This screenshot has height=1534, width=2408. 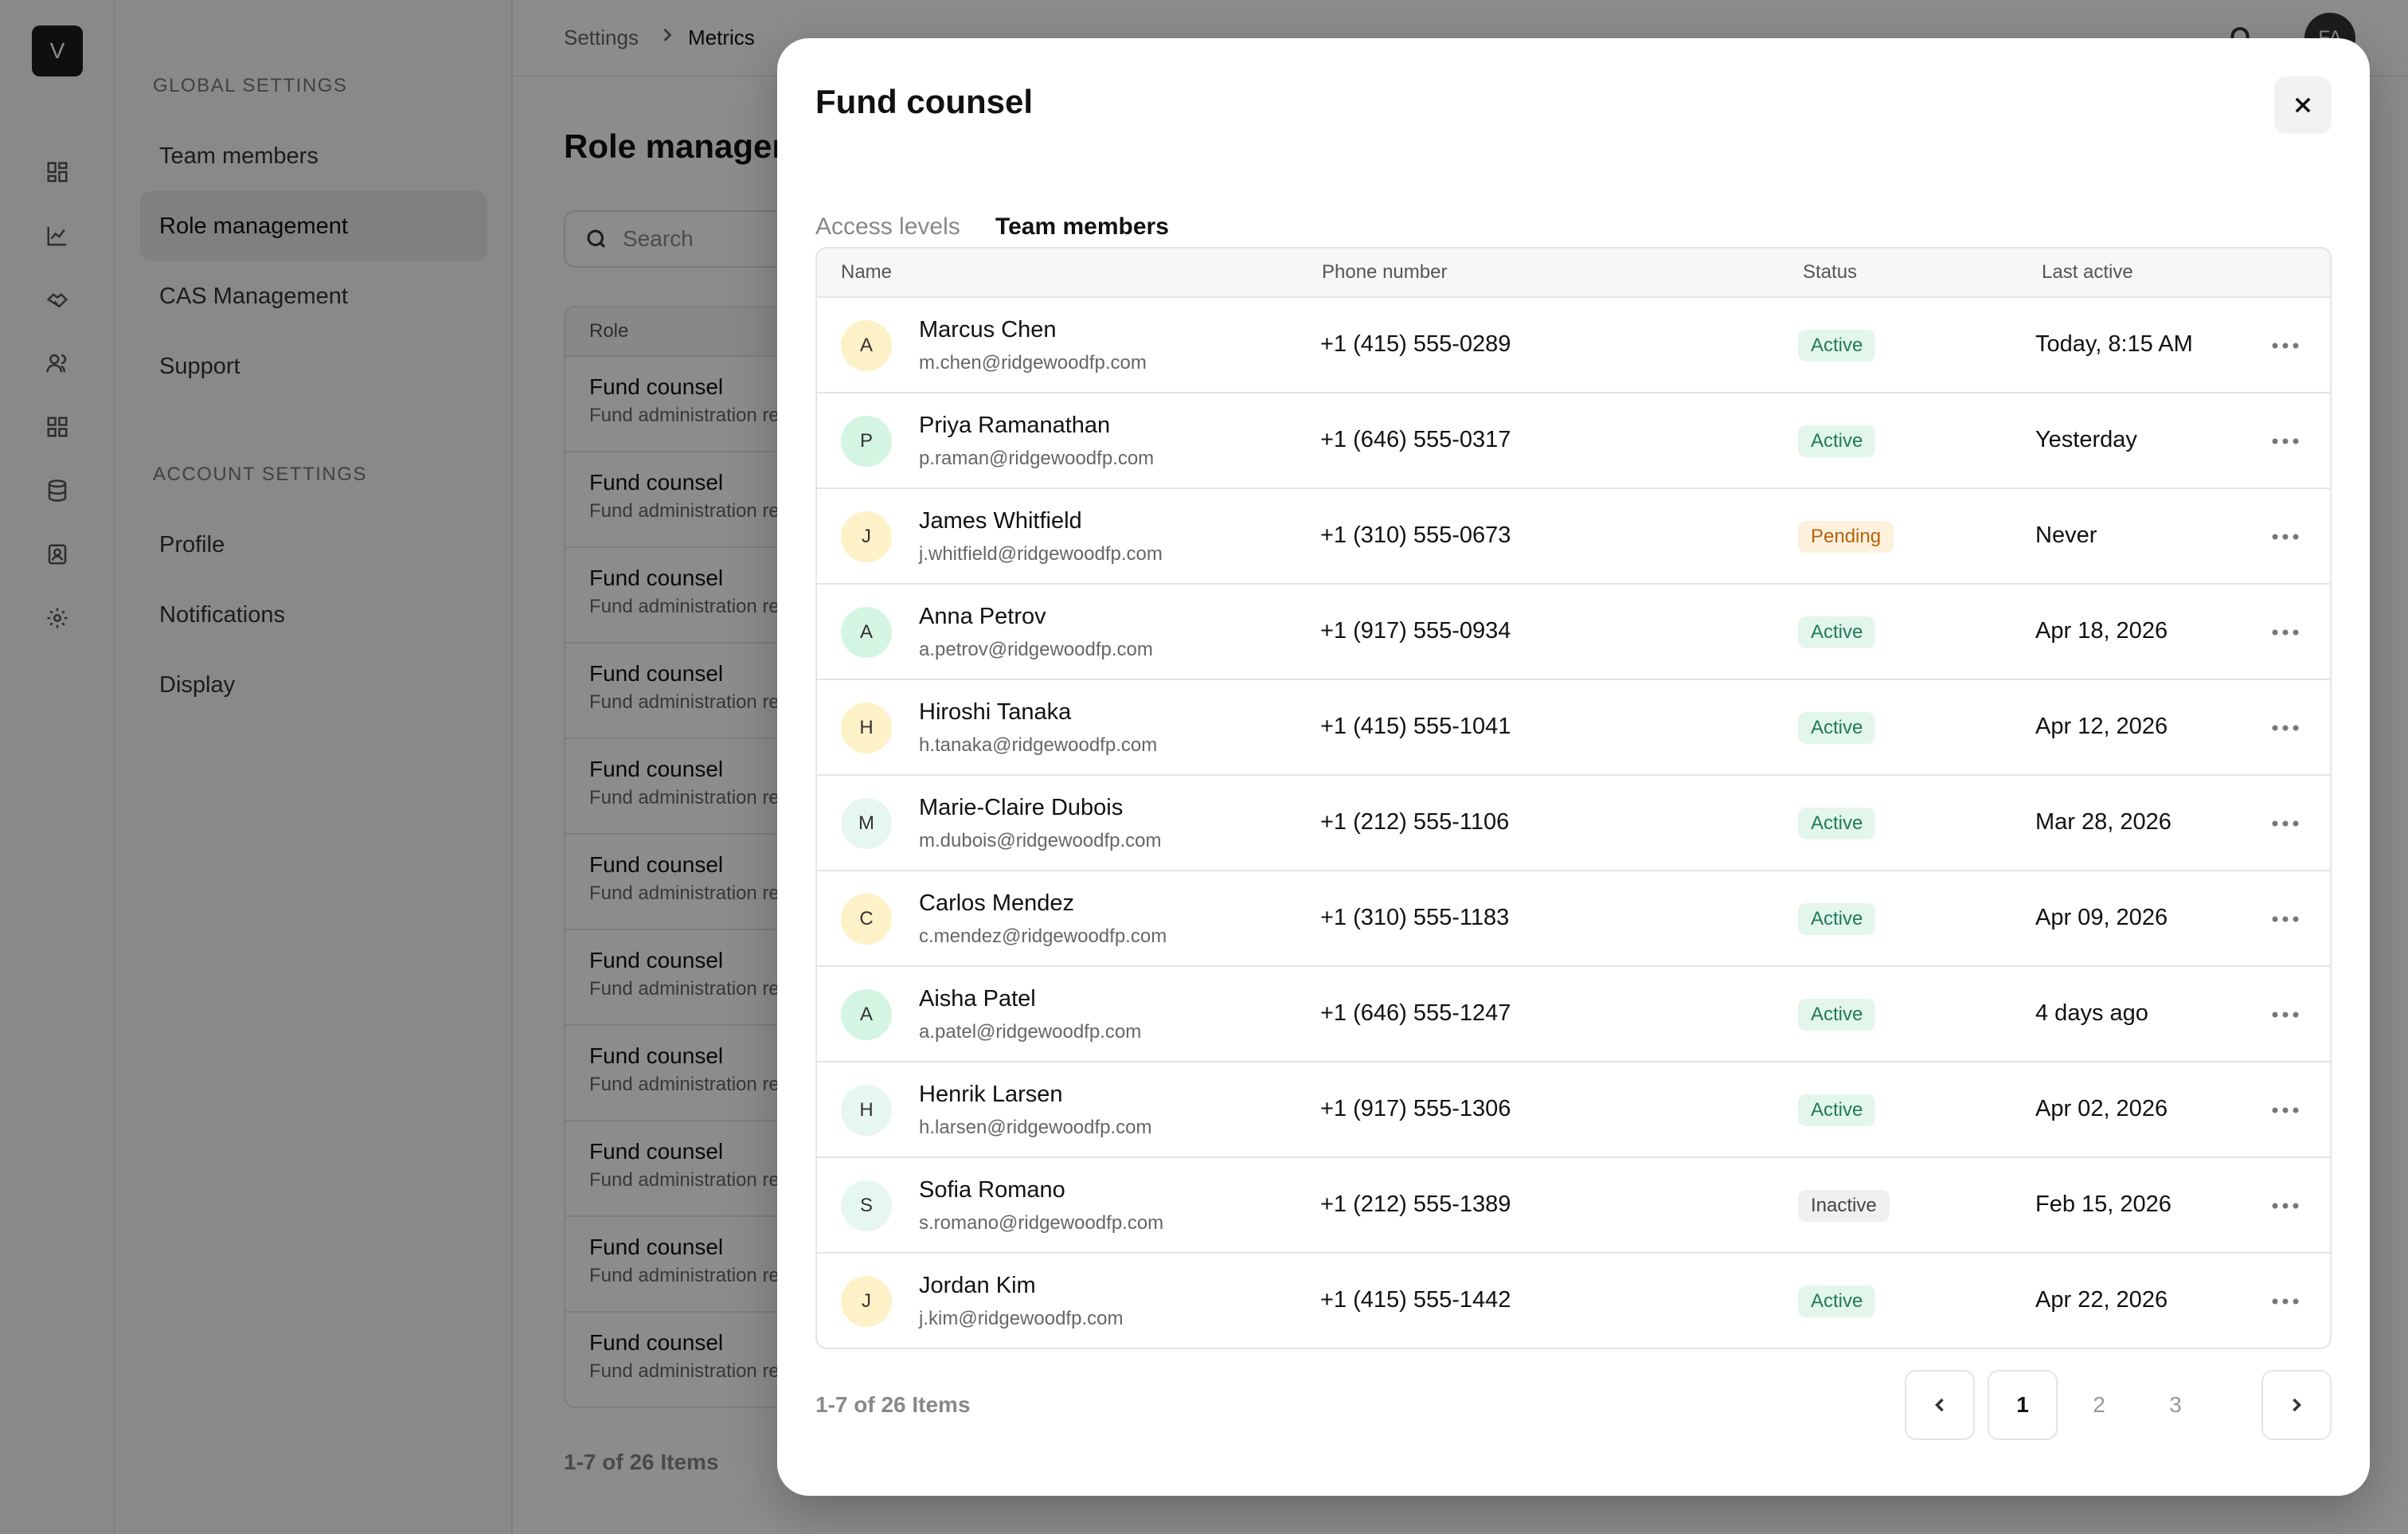 I want to click on member-name: Jordan Kim, so click(x=978, y=1285).